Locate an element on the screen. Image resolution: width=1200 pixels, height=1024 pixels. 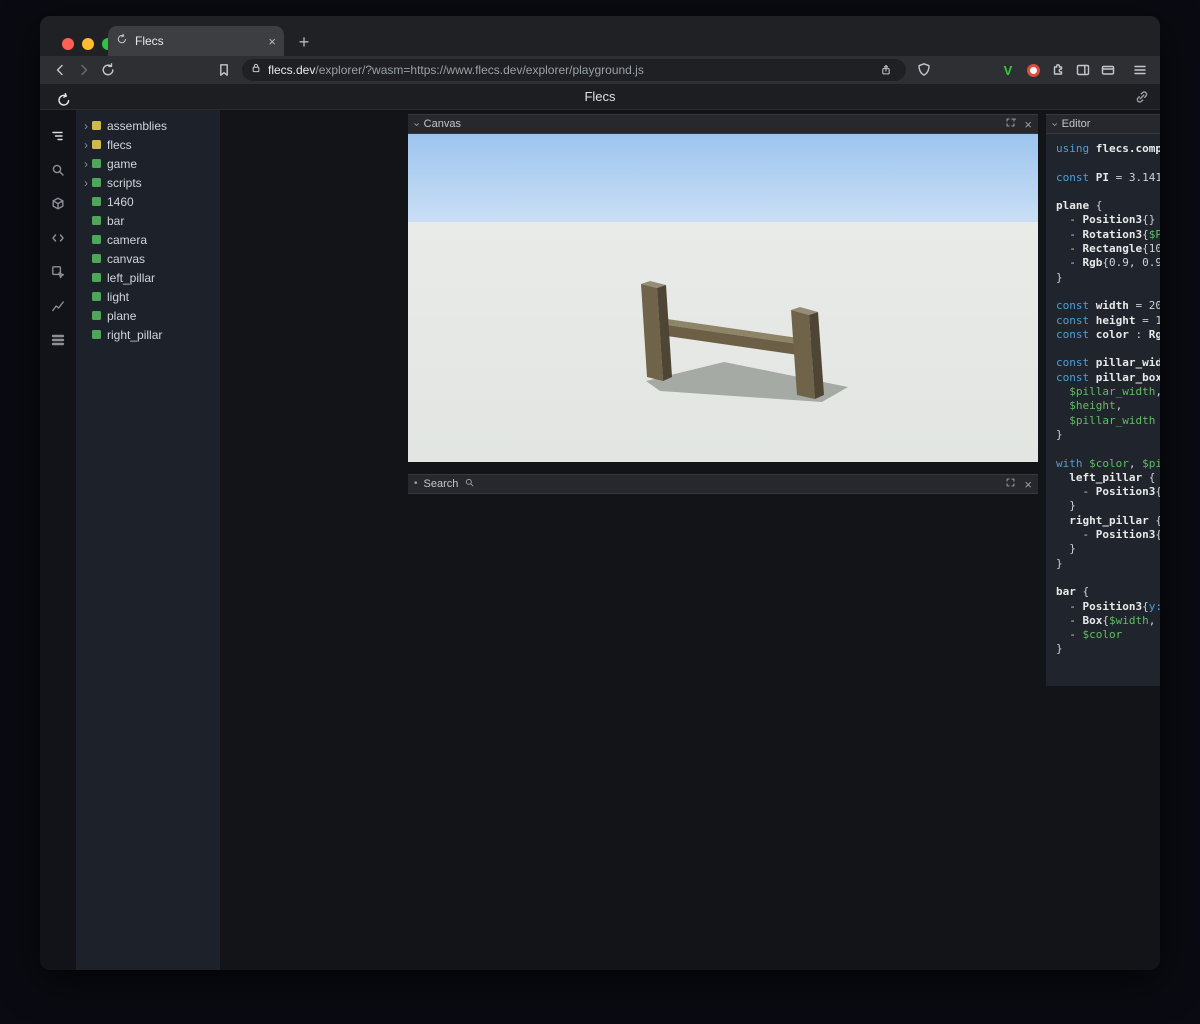
inspect-icon is located at coordinates (58, 272).